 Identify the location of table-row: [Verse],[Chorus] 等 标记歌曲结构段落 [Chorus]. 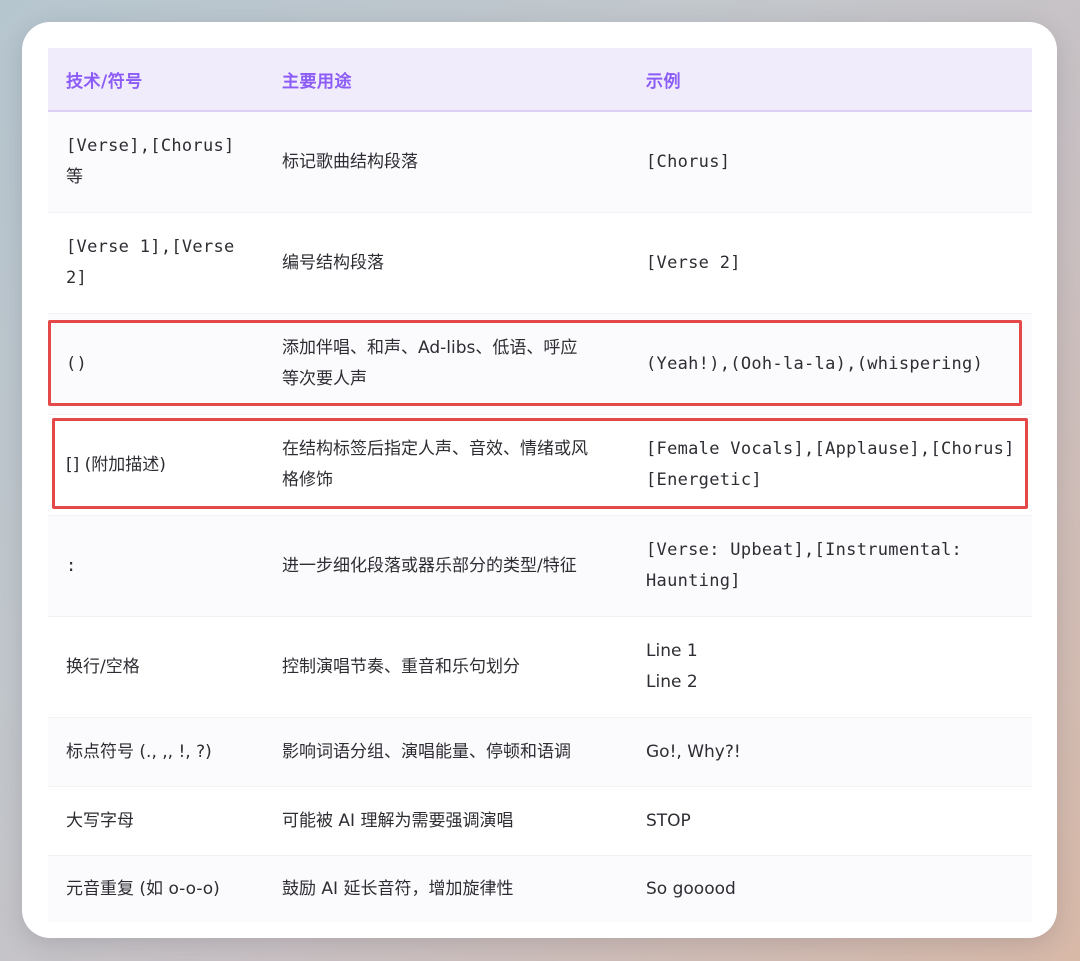
(540, 162).